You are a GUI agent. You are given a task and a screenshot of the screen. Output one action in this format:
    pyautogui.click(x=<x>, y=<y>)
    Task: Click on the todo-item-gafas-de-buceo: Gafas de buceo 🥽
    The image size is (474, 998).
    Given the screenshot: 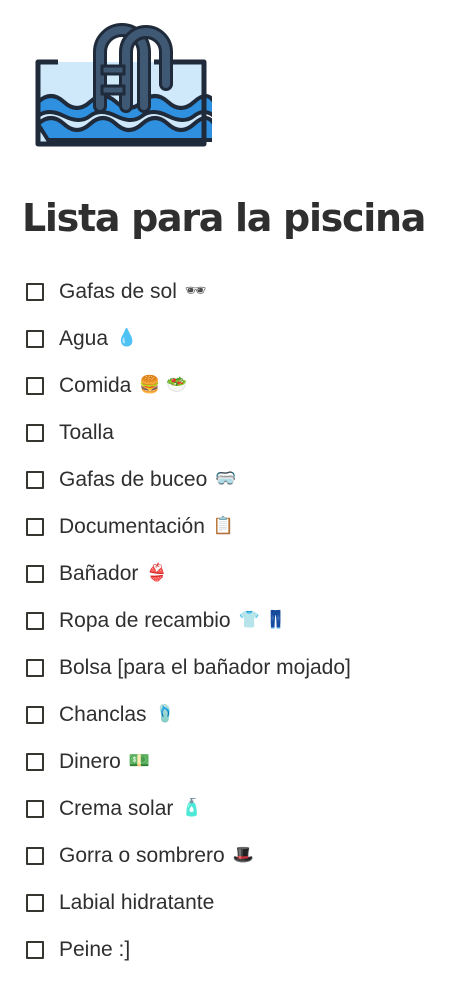 What is the action you would take?
    pyautogui.click(x=246, y=479)
    